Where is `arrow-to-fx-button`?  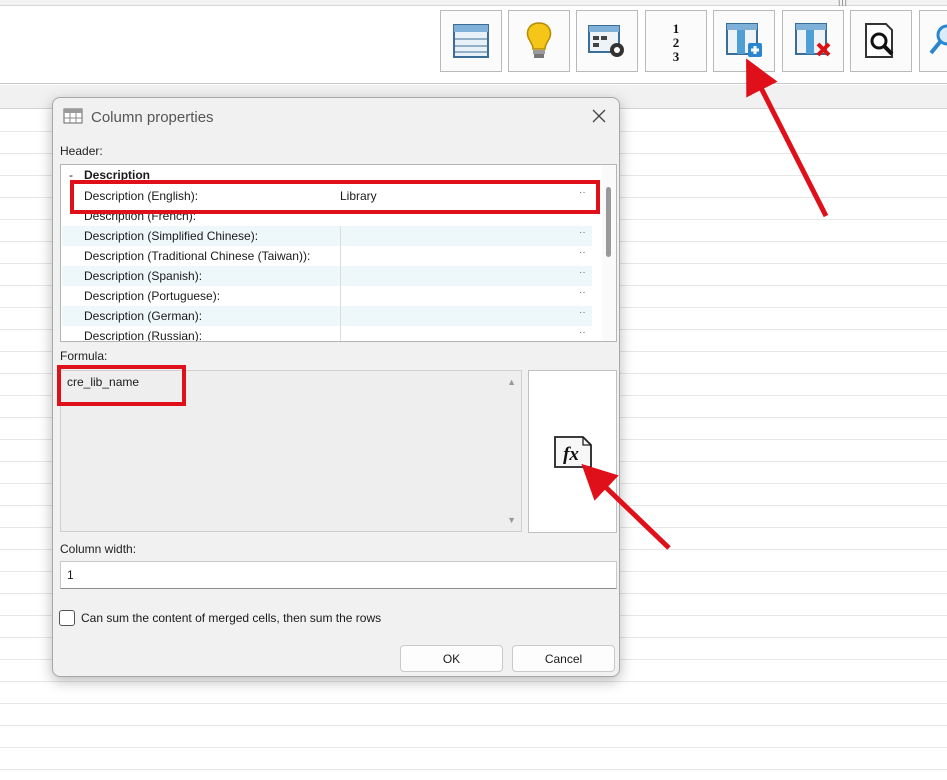 arrow-to-fx-button is located at coordinates (626, 506).